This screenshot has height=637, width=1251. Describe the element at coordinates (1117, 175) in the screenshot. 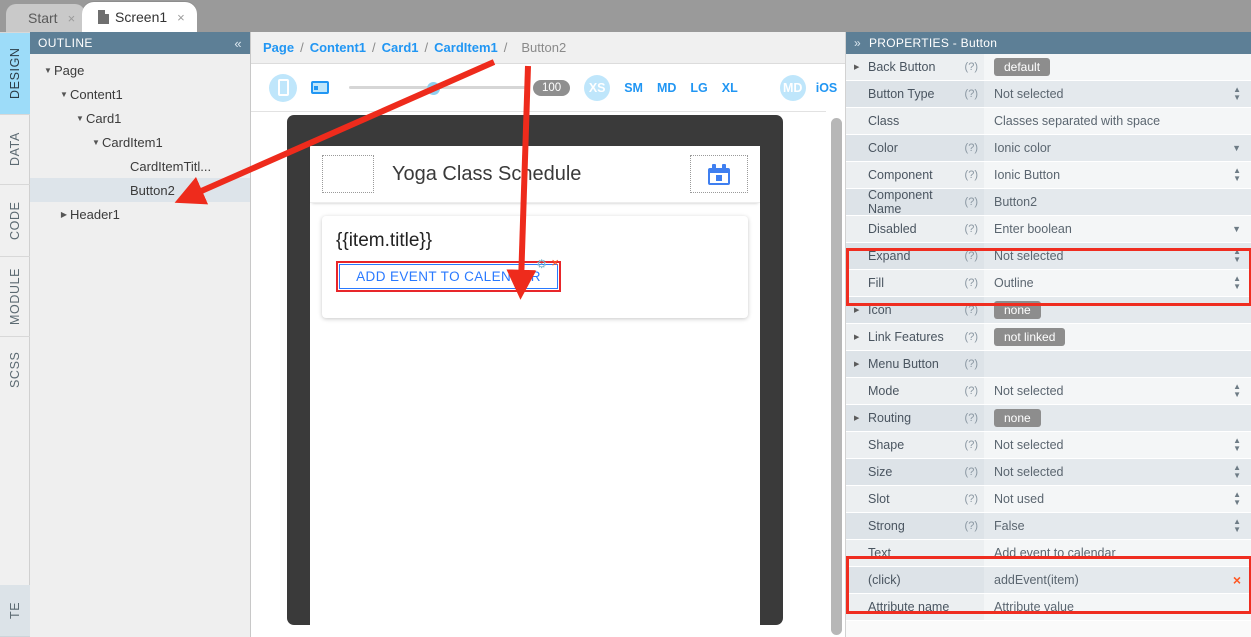

I see `property-value: Ionic Button ▲ ▼` at that location.